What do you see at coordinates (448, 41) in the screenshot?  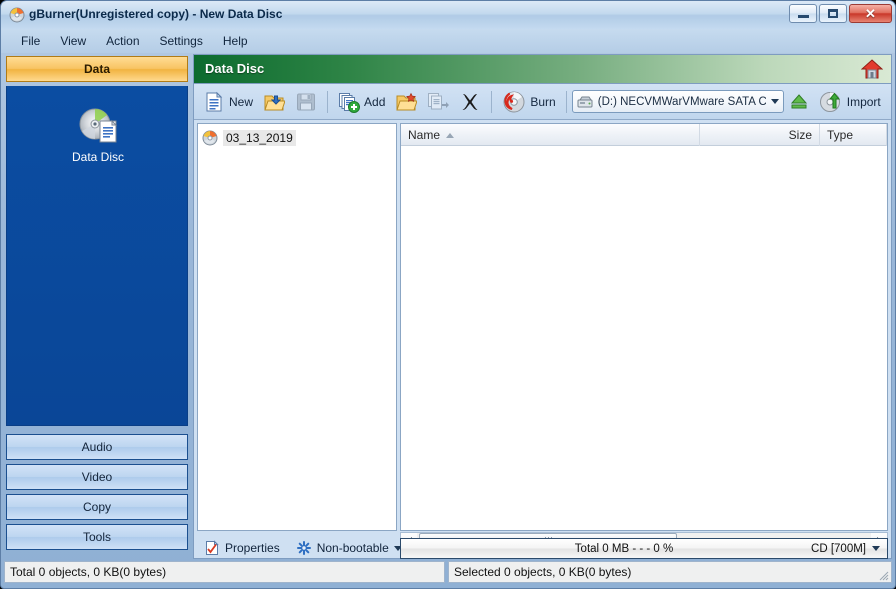 I see `menu-bar: File View Action Settings Help` at bounding box center [448, 41].